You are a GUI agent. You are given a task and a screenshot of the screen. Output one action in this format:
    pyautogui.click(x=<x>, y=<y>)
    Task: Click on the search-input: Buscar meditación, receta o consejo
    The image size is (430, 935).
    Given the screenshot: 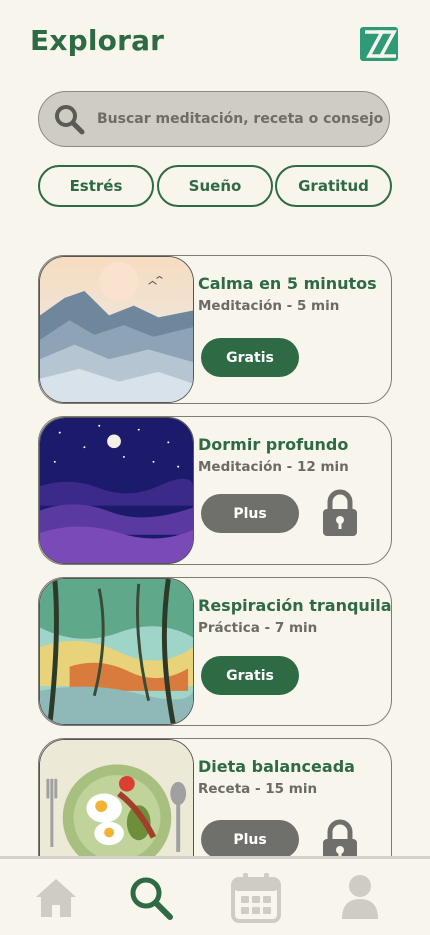 What is the action you would take?
    pyautogui.click(x=214, y=119)
    